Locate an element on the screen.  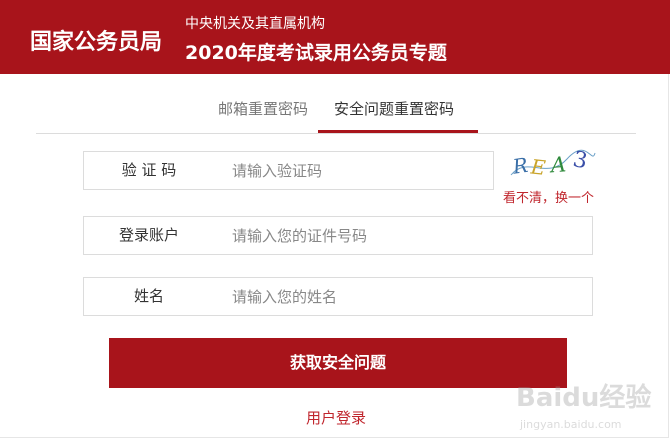
captcha-refresh-link: 看不清，换一个 is located at coordinates (548, 196).